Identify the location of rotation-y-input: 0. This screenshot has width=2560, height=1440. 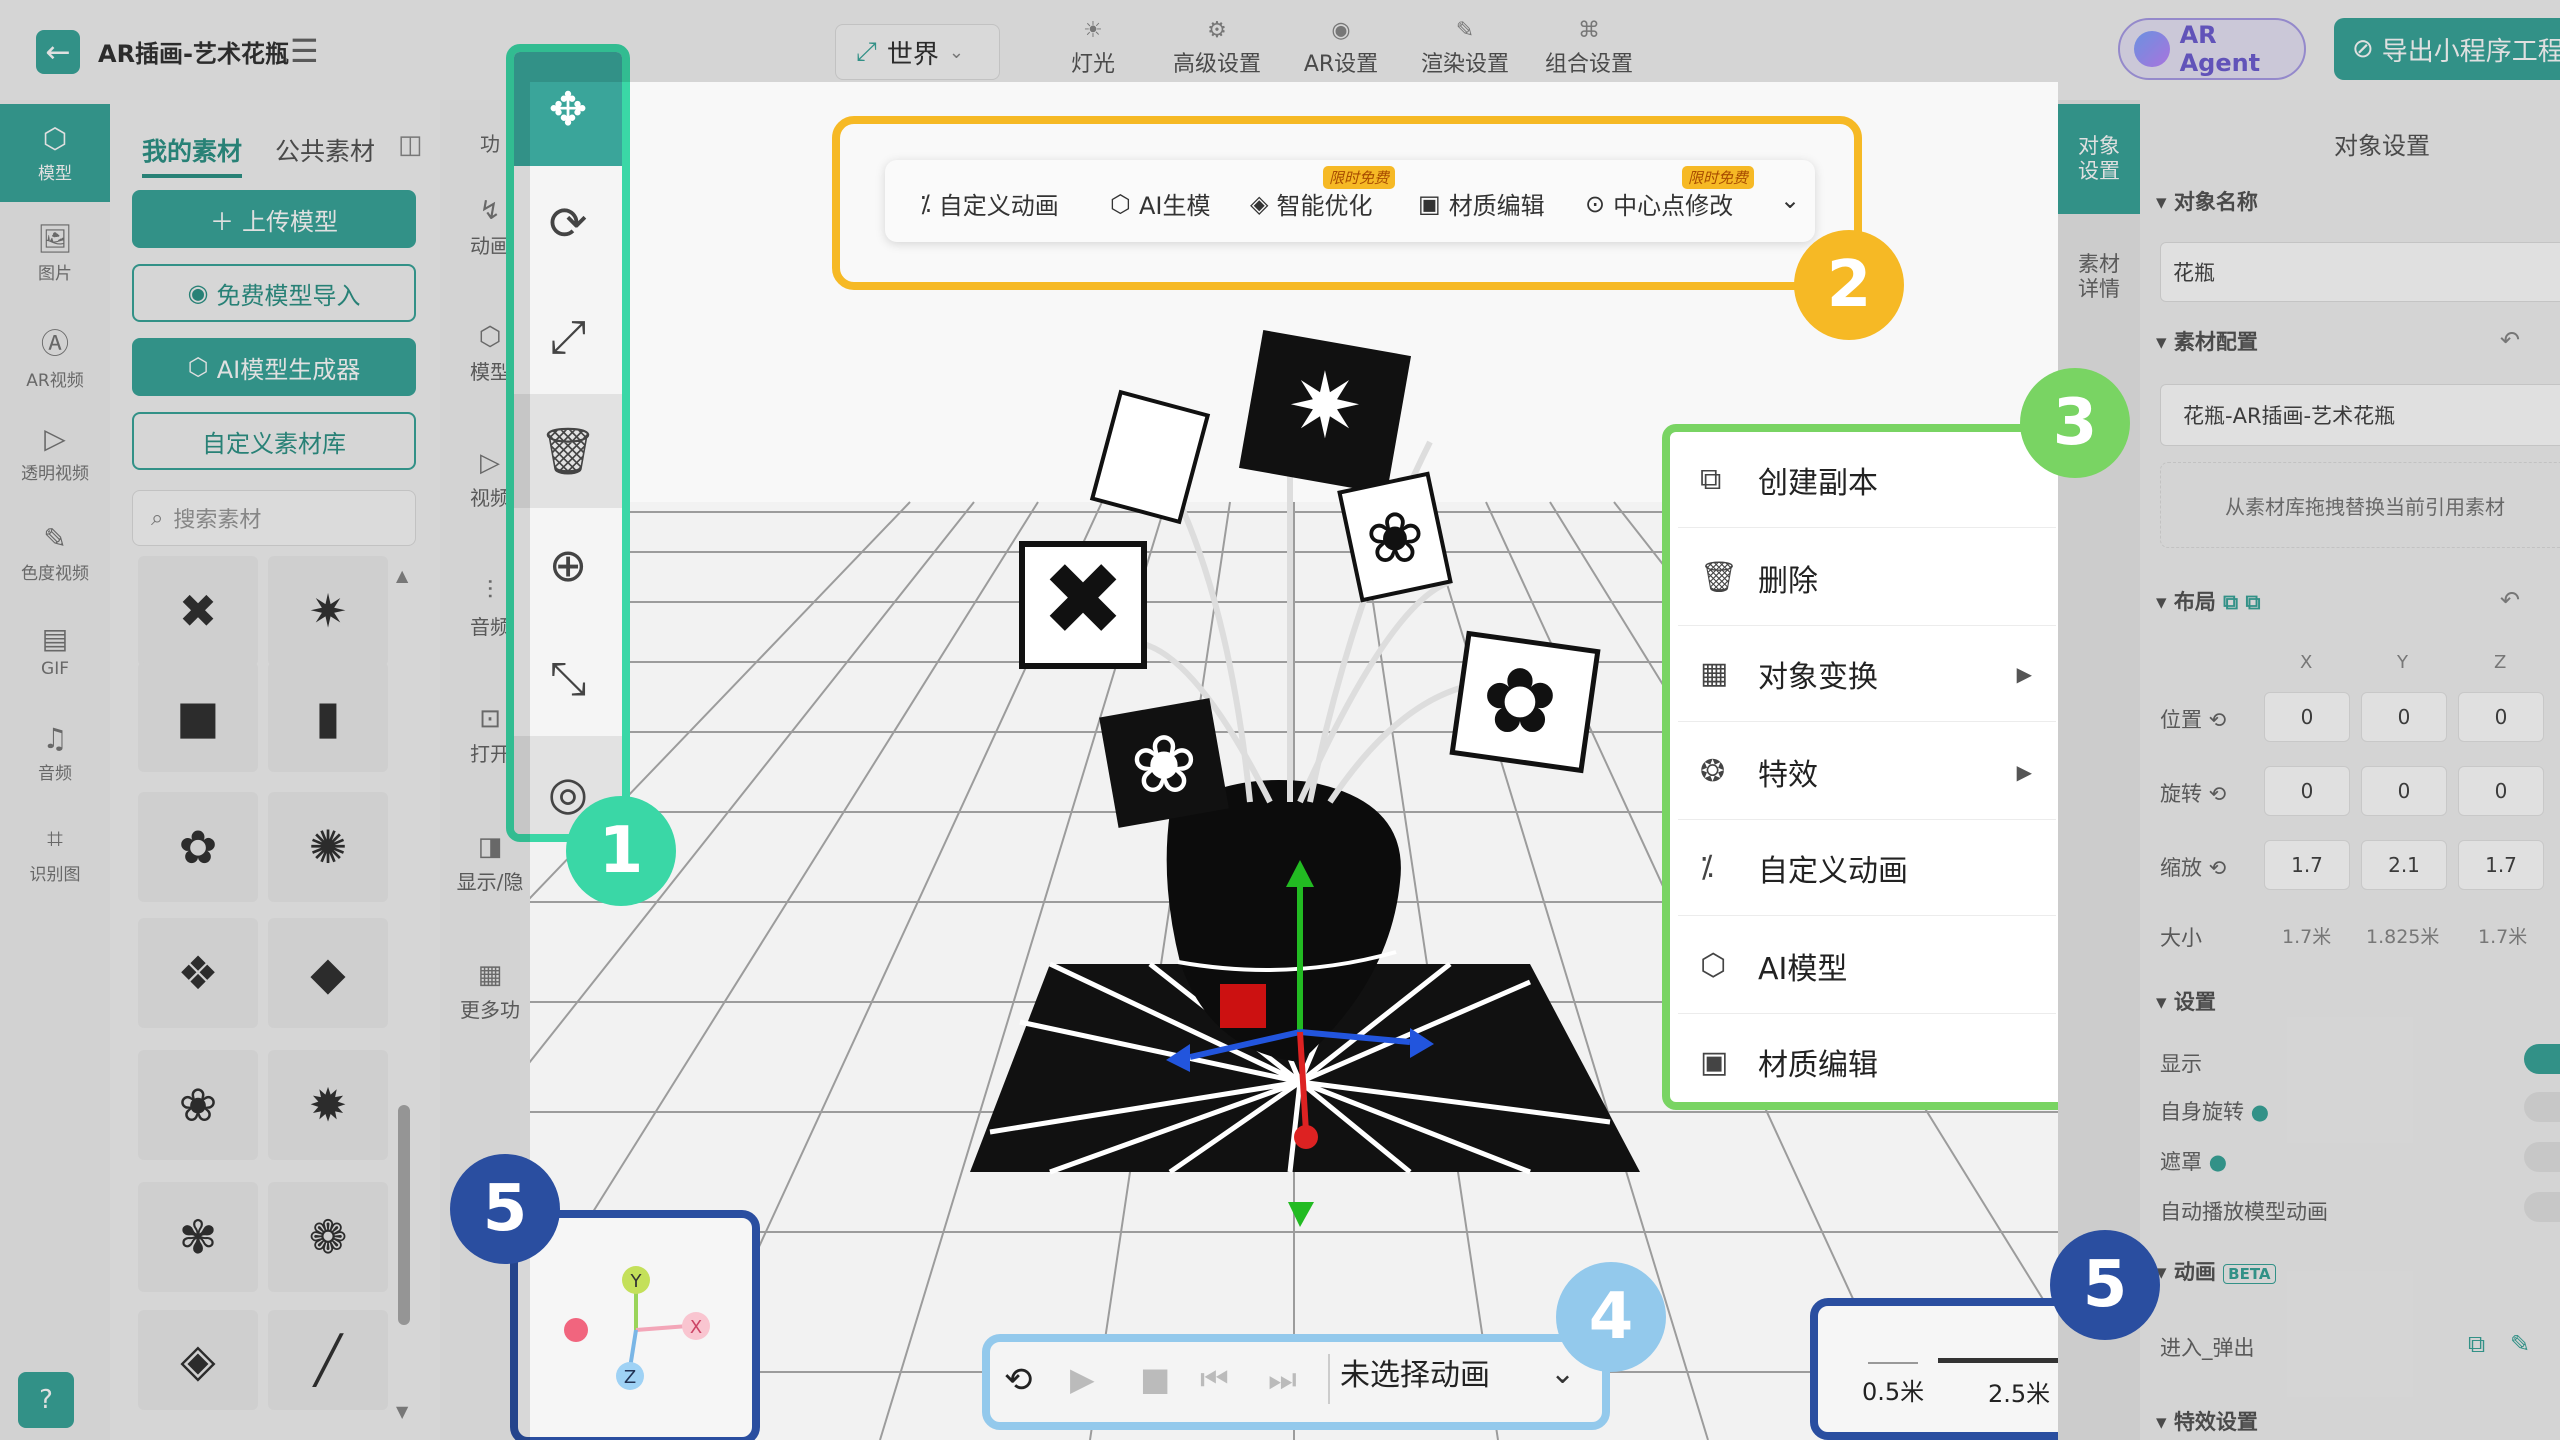
(2404, 791).